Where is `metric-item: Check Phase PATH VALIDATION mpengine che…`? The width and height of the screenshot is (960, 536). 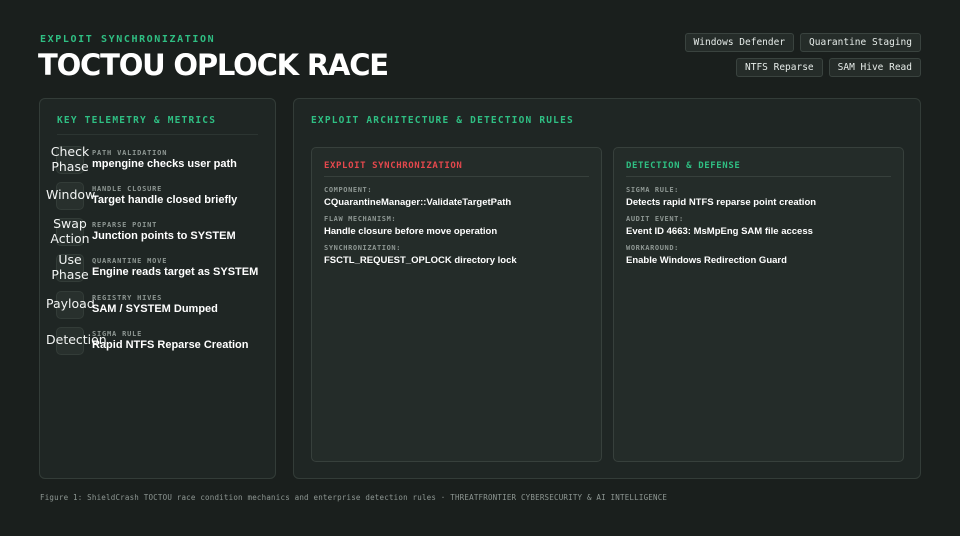
metric-item: Check Phase PATH VALIDATION mpengine che… is located at coordinates (158, 159).